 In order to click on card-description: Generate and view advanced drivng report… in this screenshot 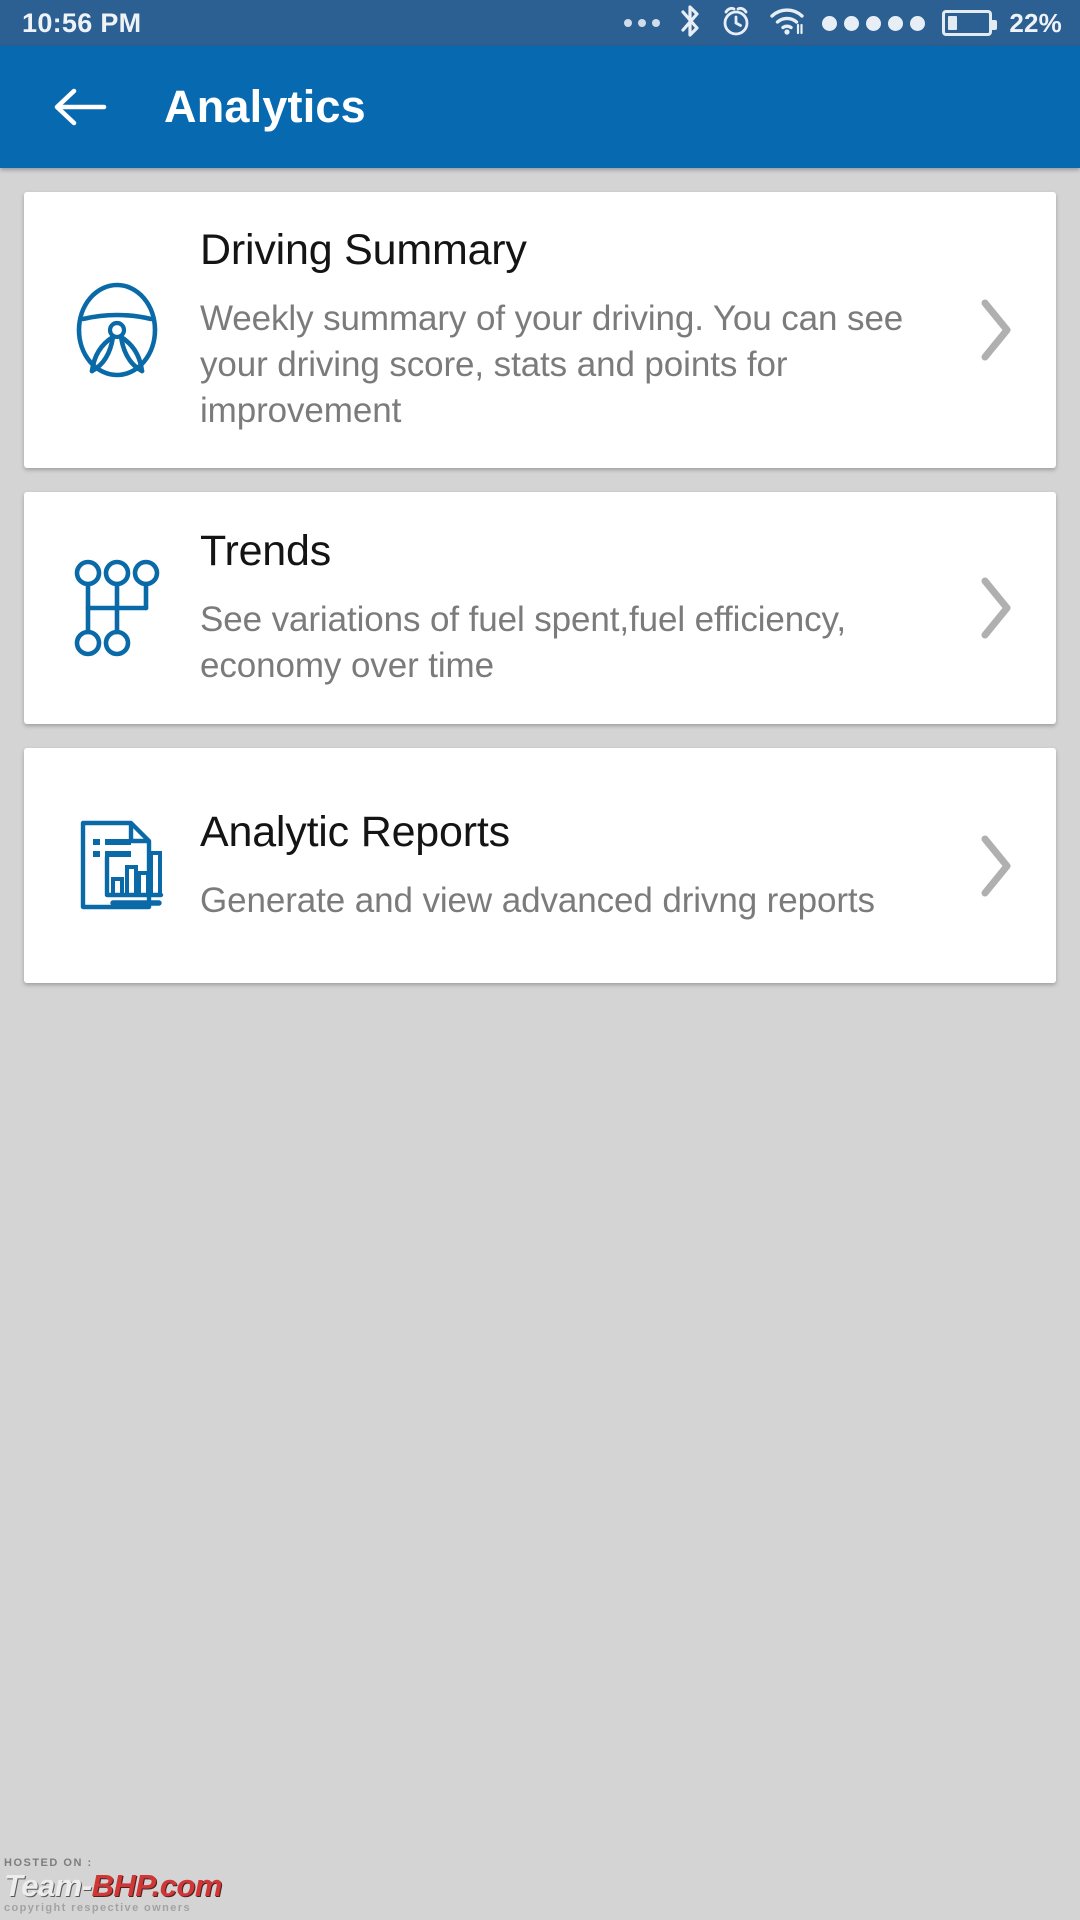, I will do `click(537, 900)`.